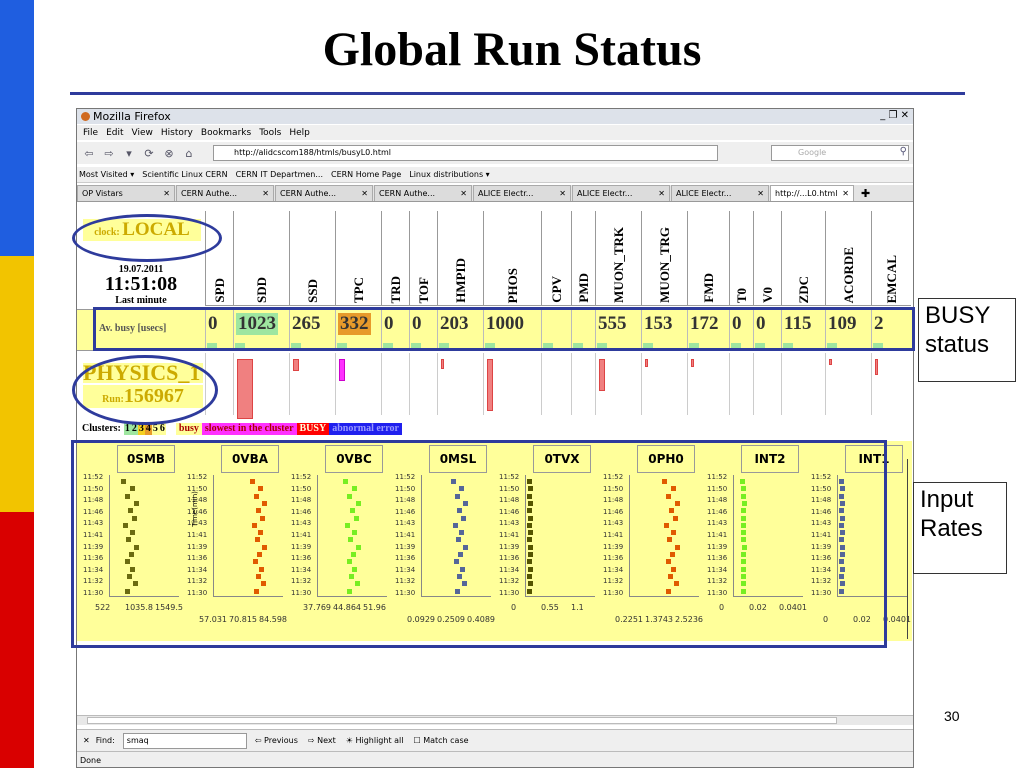 This screenshot has height=768, width=1024. What do you see at coordinates (142, 133) in the screenshot?
I see `menu-view: View` at bounding box center [142, 133].